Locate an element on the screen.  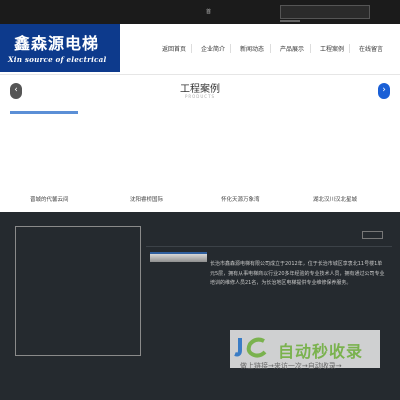
nav-item-cases: 工程案例 is located at coordinates (332, 48).